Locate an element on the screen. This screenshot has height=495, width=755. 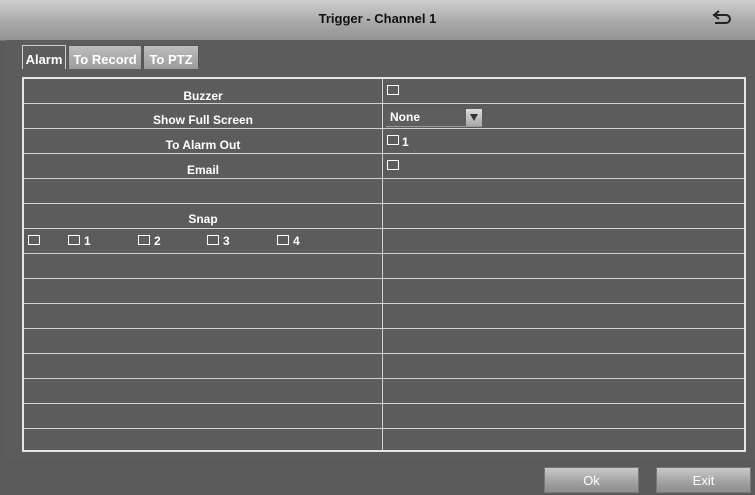
alarm-out-option-label: 1 is located at coordinates (405, 142).